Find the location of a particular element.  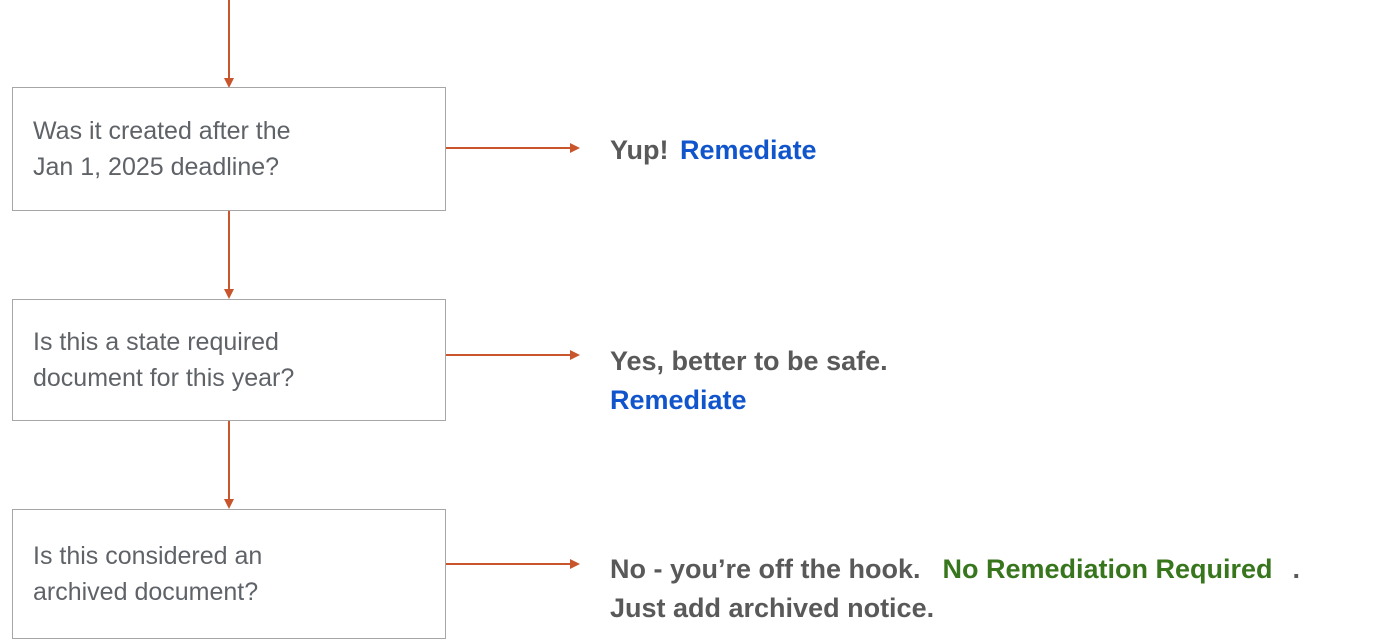

answer-1-remediate: Remediate is located at coordinates (748, 150).